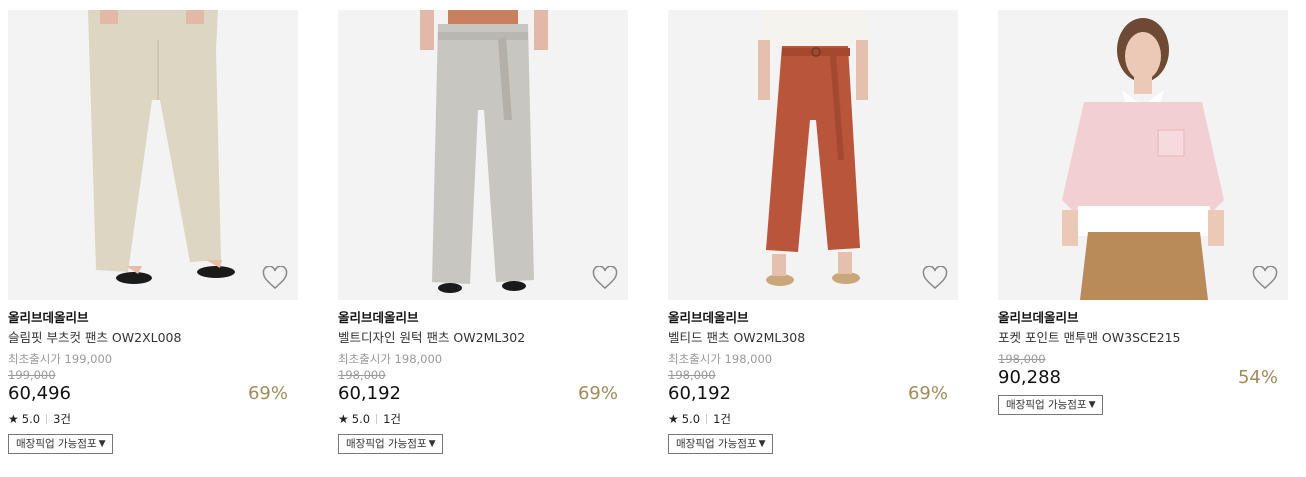 Image resolution: width=1306 pixels, height=477 pixels. Describe the element at coordinates (813, 338) in the screenshot. I see `product-name: 벨티드 팬츠 OW2ML308` at that location.